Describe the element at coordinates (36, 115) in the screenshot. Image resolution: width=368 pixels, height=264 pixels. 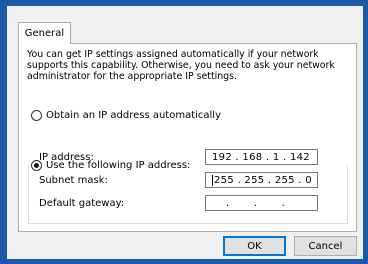
I see `obtain-automatically-radio` at that location.